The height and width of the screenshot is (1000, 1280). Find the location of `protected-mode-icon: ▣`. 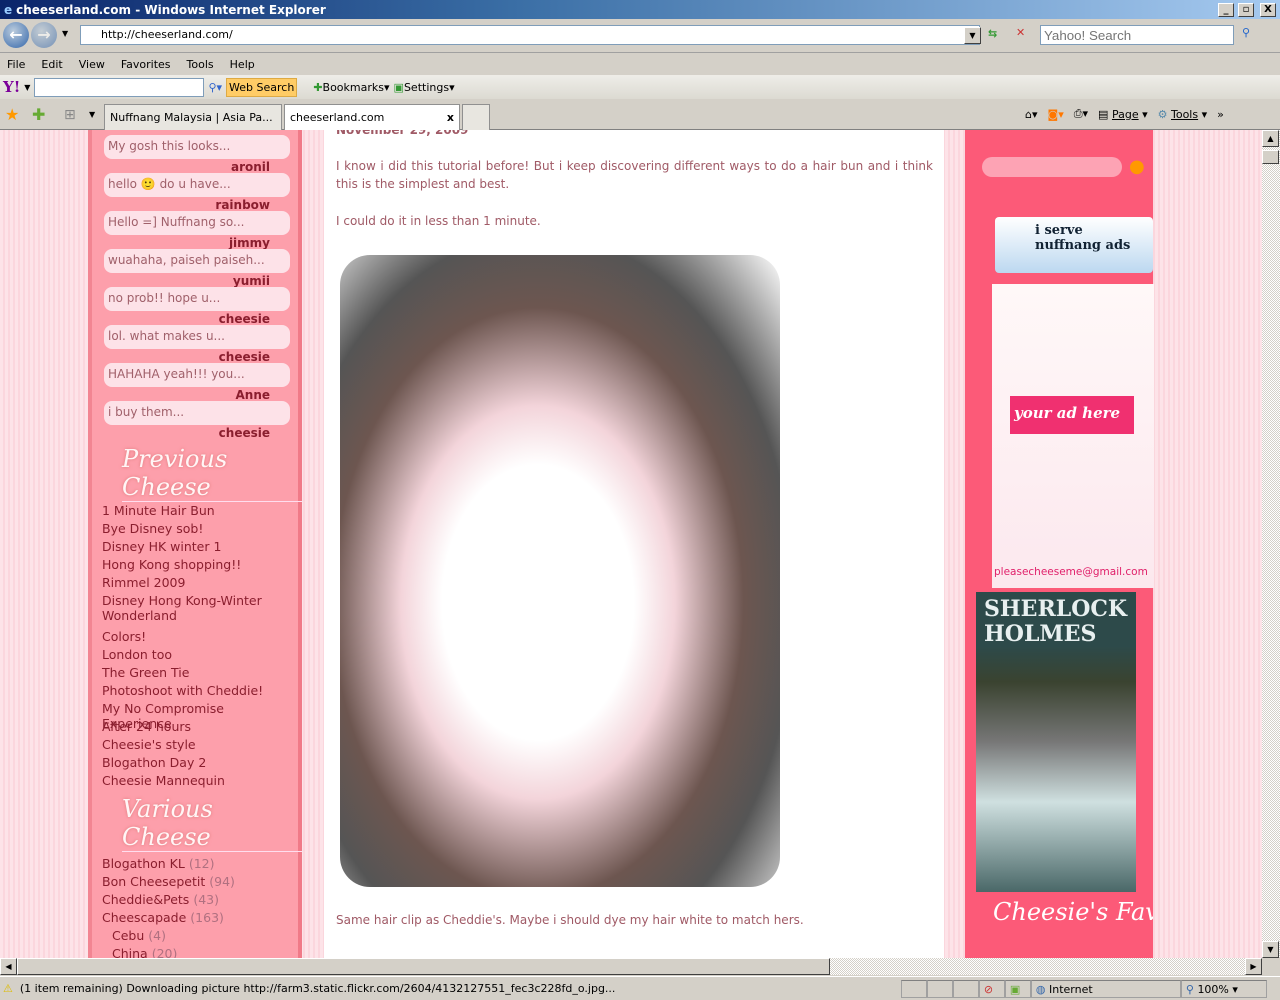

protected-mode-icon: ▣ is located at coordinates (1017, 988).